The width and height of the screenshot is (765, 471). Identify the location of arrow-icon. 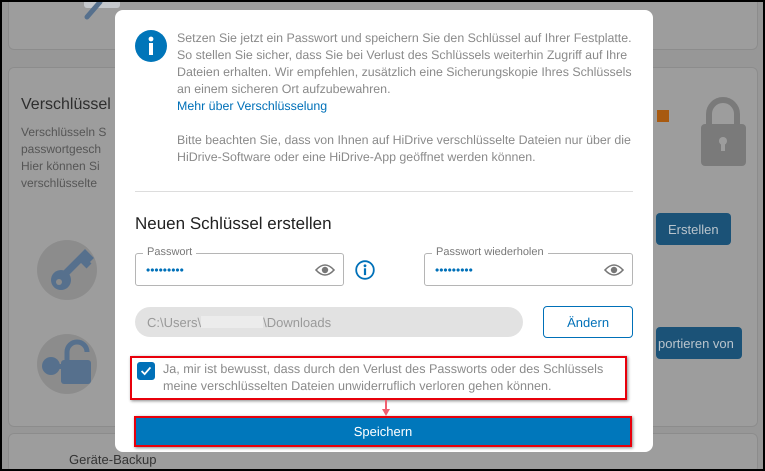
(386, 408).